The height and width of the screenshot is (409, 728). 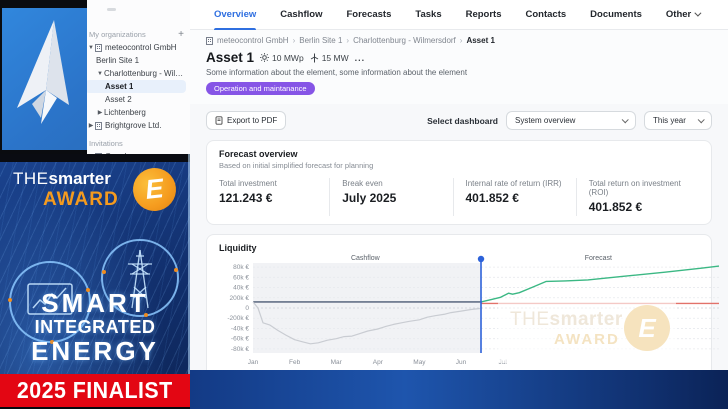 What do you see at coordinates (480, 40) in the screenshot?
I see `breadcrumb-item: Asset 1` at bounding box center [480, 40].